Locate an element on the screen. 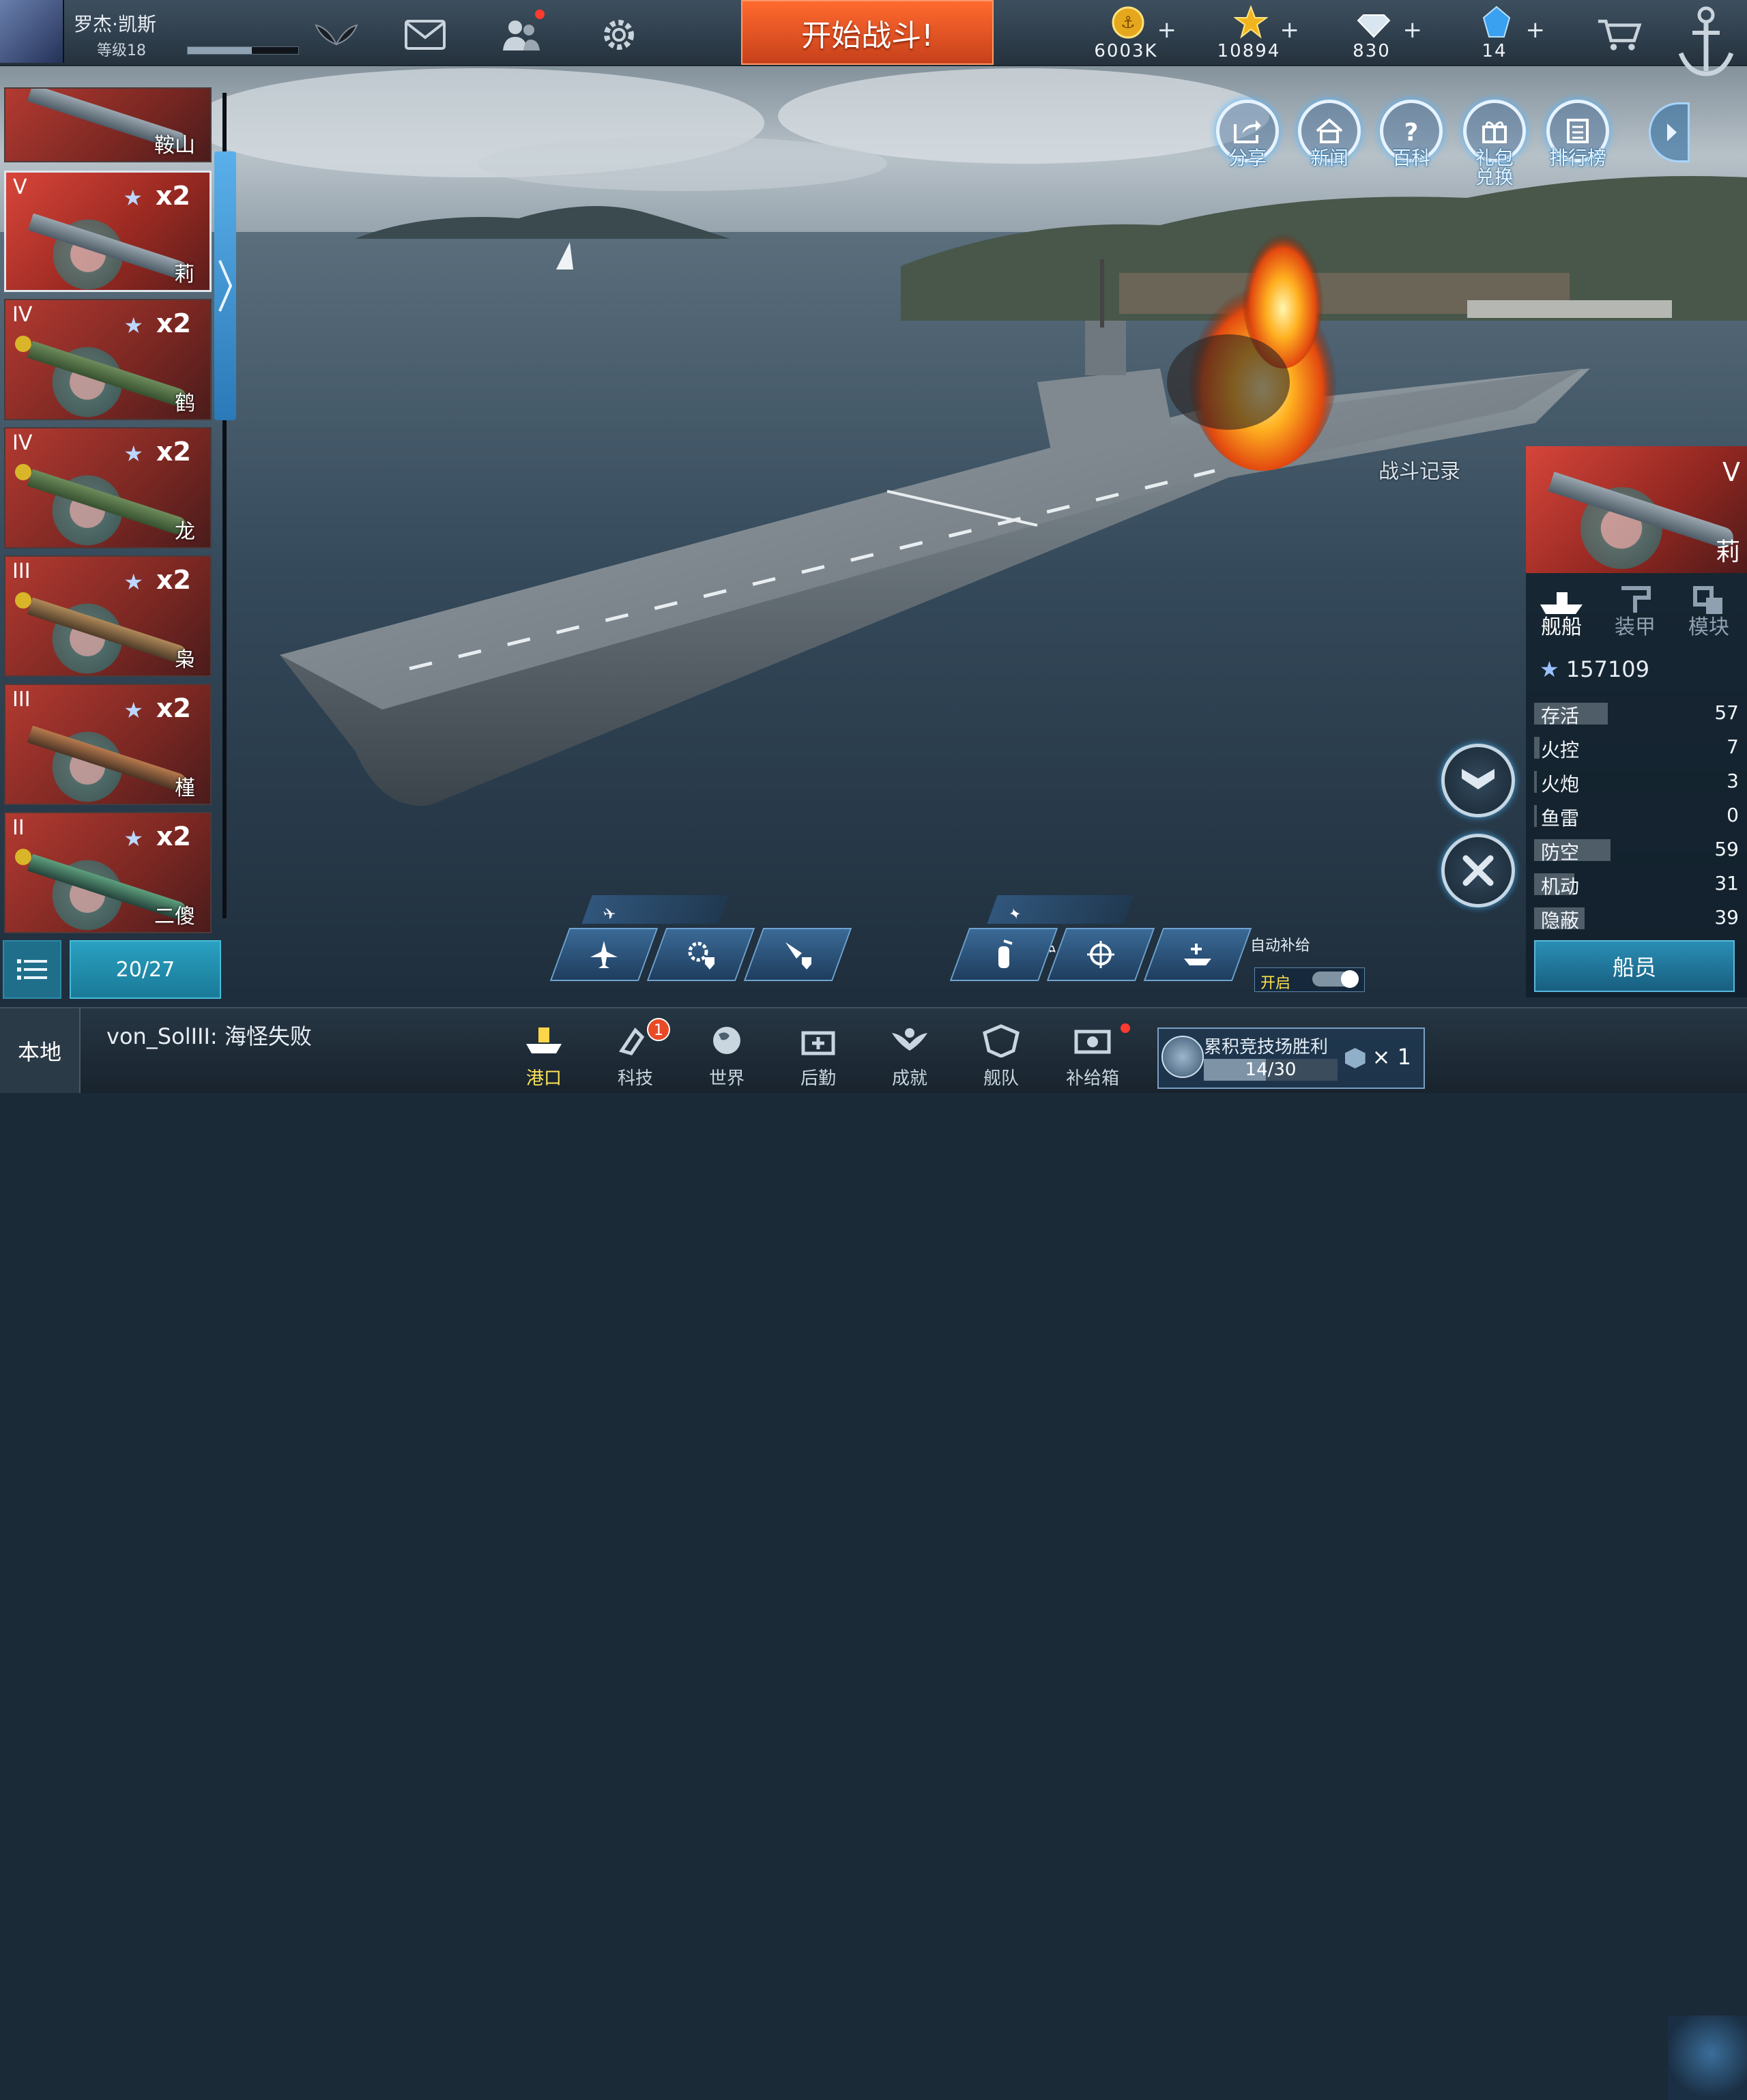 This screenshot has width=1747, height=2100. ship-count: 20/27 is located at coordinates (145, 969).